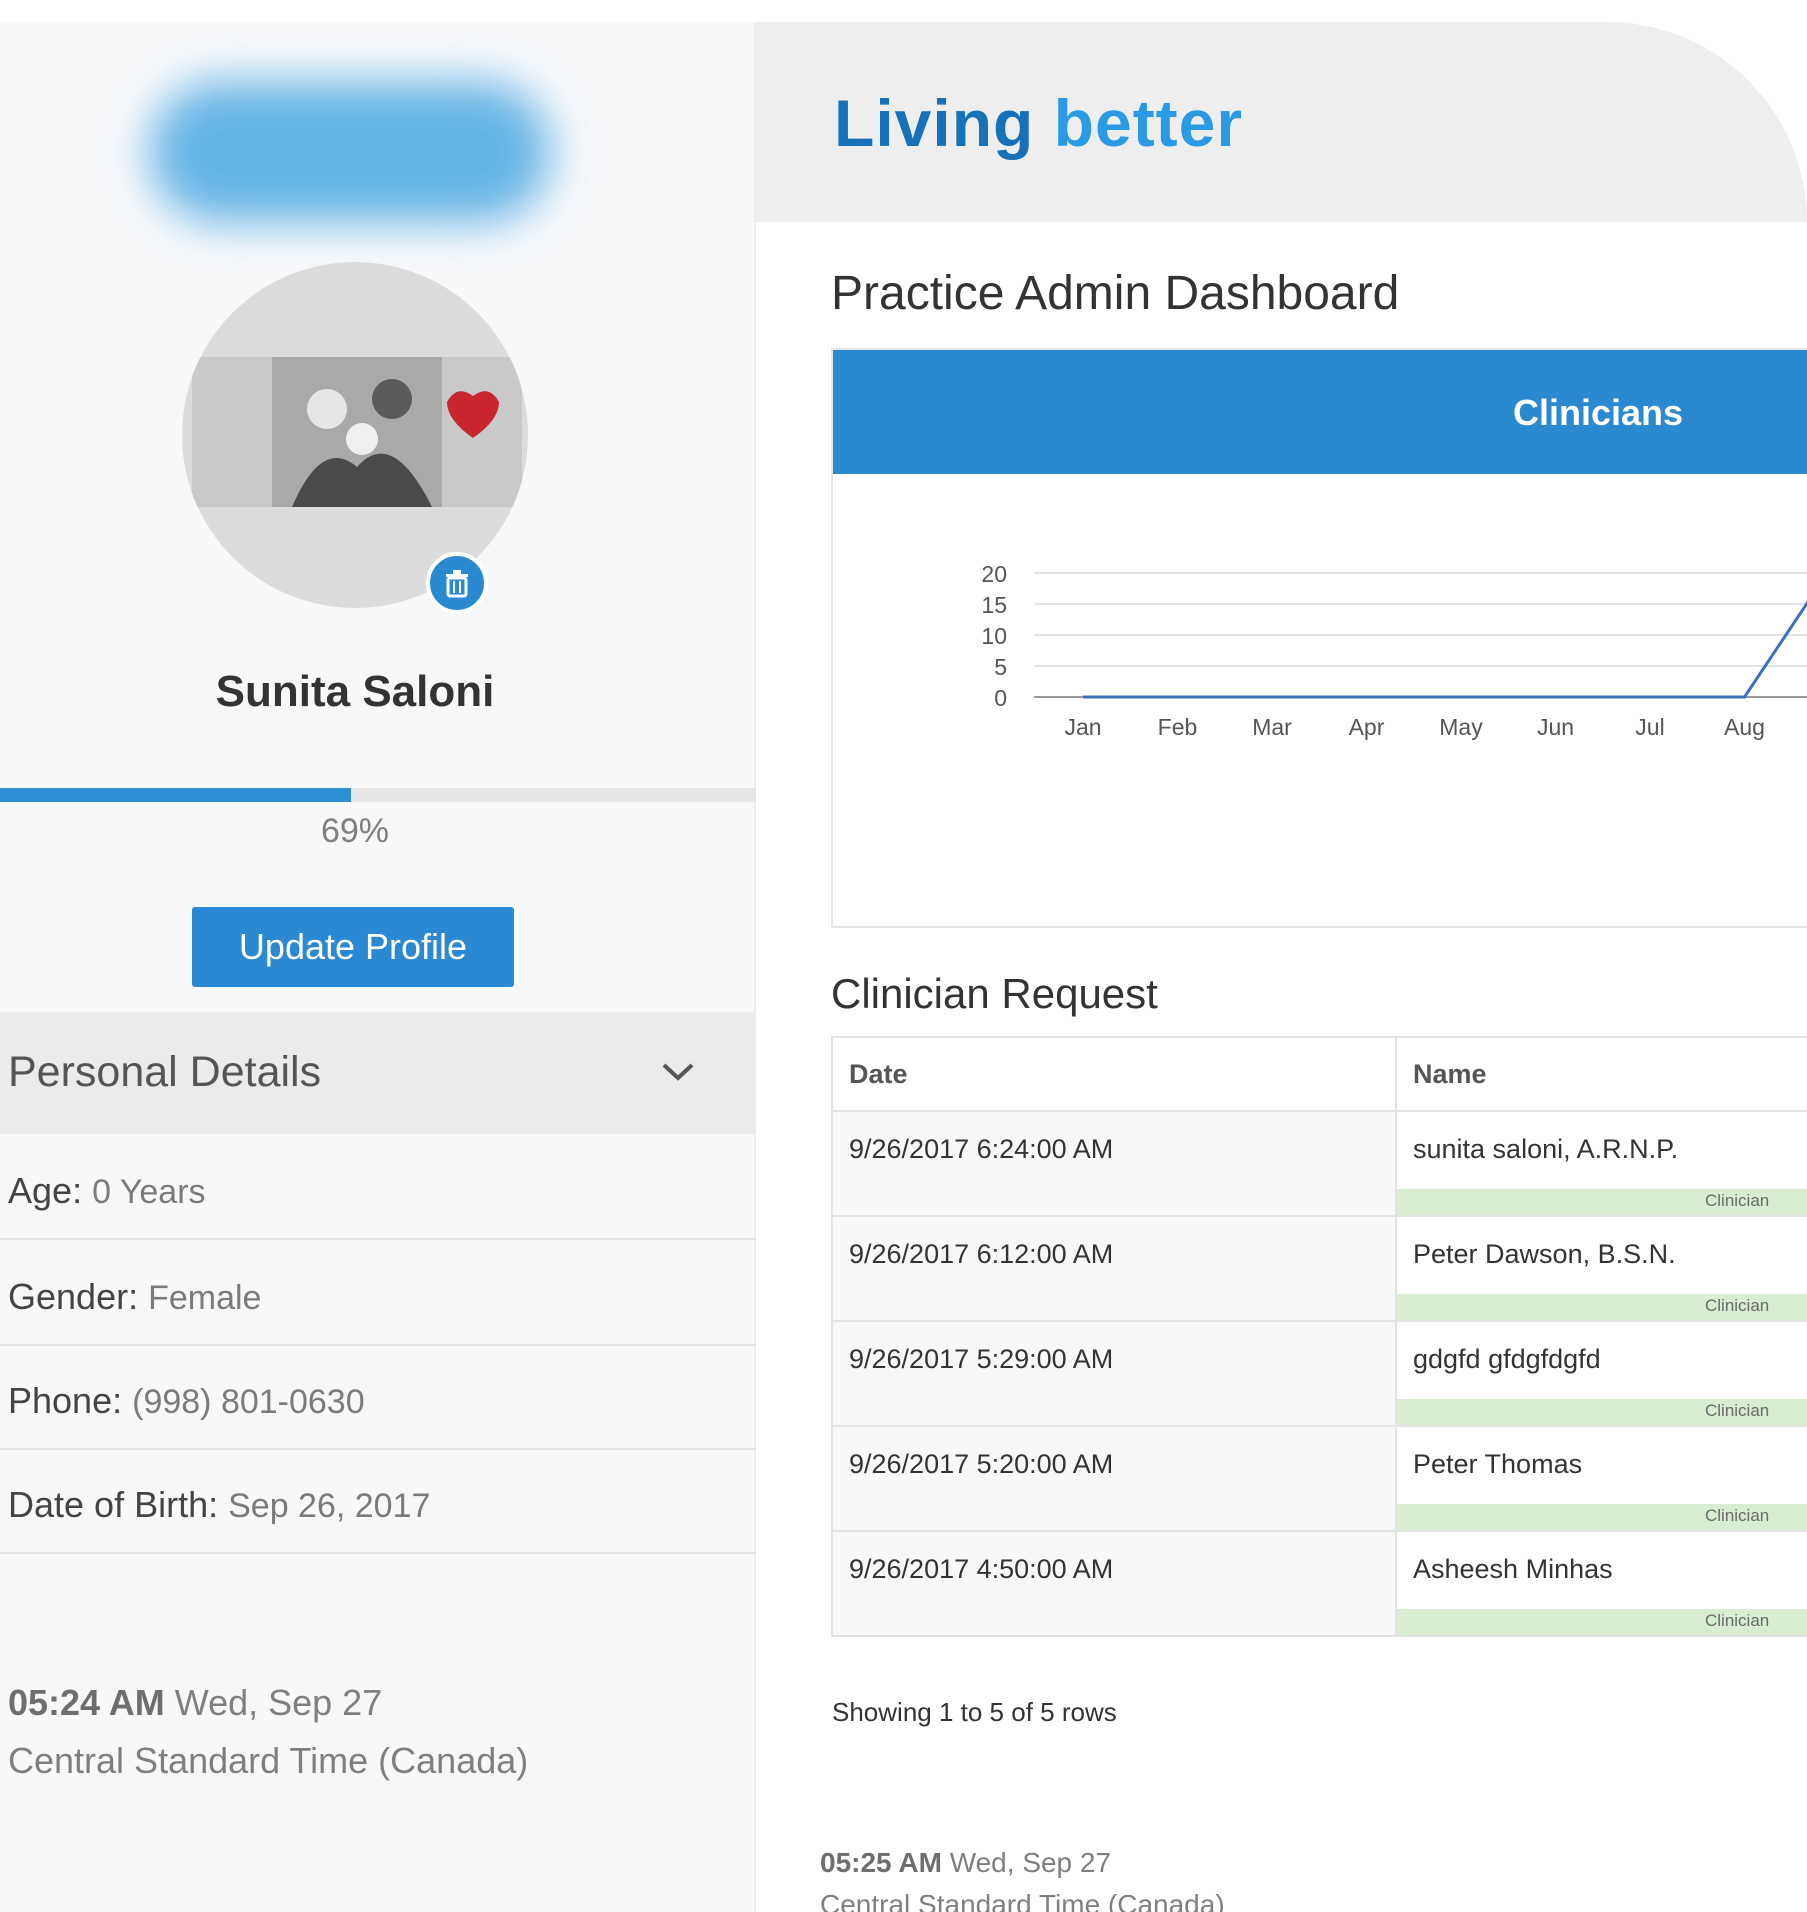 This screenshot has height=1912, width=1807. Describe the element at coordinates (934, 123) in the screenshot. I see `brand-word-1: Living` at that location.